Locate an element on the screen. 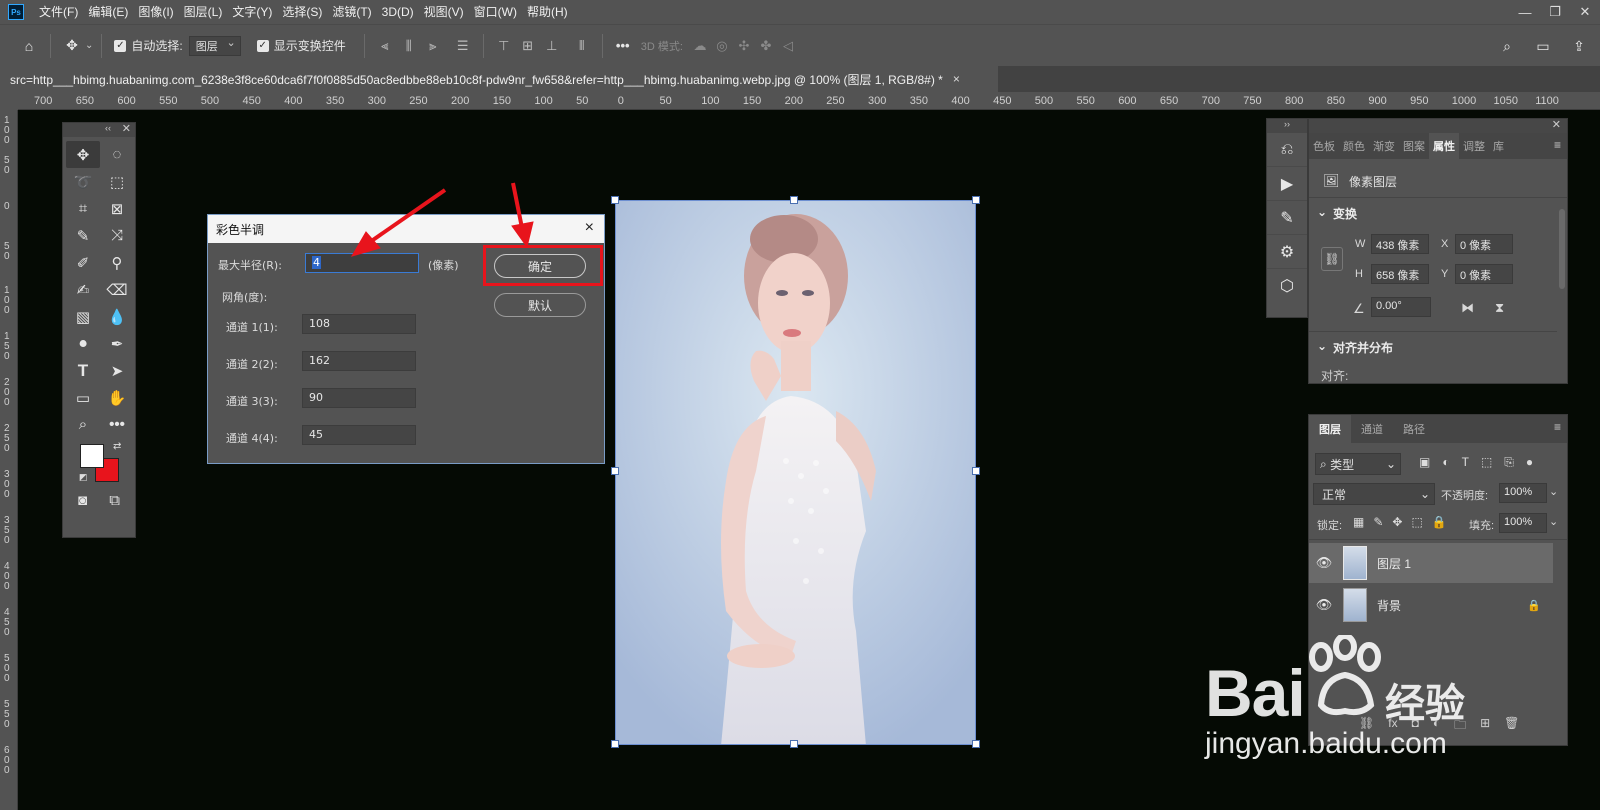 The height and width of the screenshot is (810, 1600). tab-layers: 图层 is located at coordinates (1330, 429).